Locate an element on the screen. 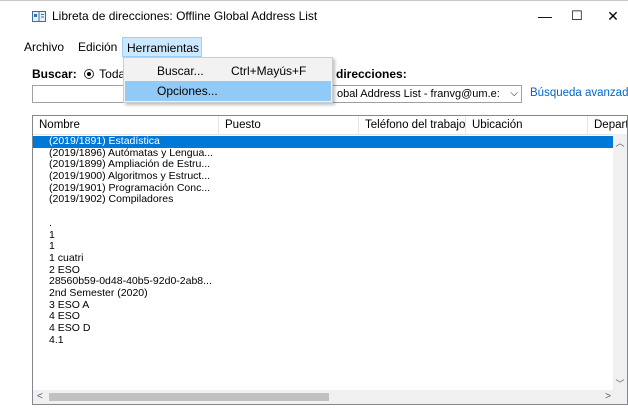 The height and width of the screenshot is (411, 628). list-item: 4.1 is located at coordinates (323, 340).